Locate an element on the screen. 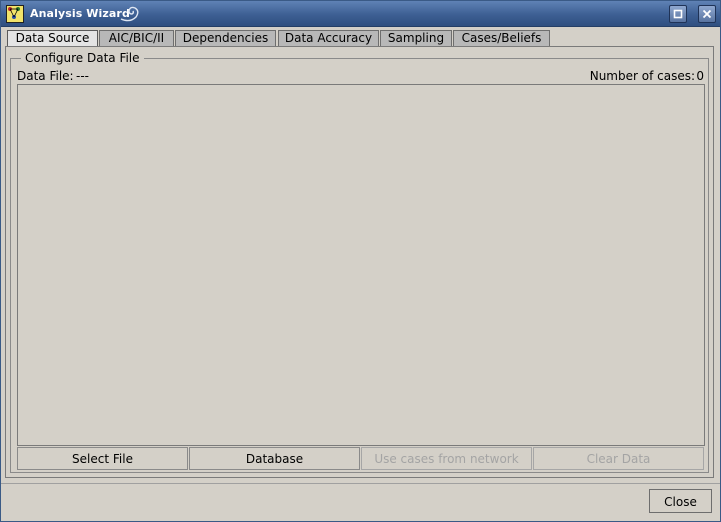  maximize-icon is located at coordinates (678, 14).